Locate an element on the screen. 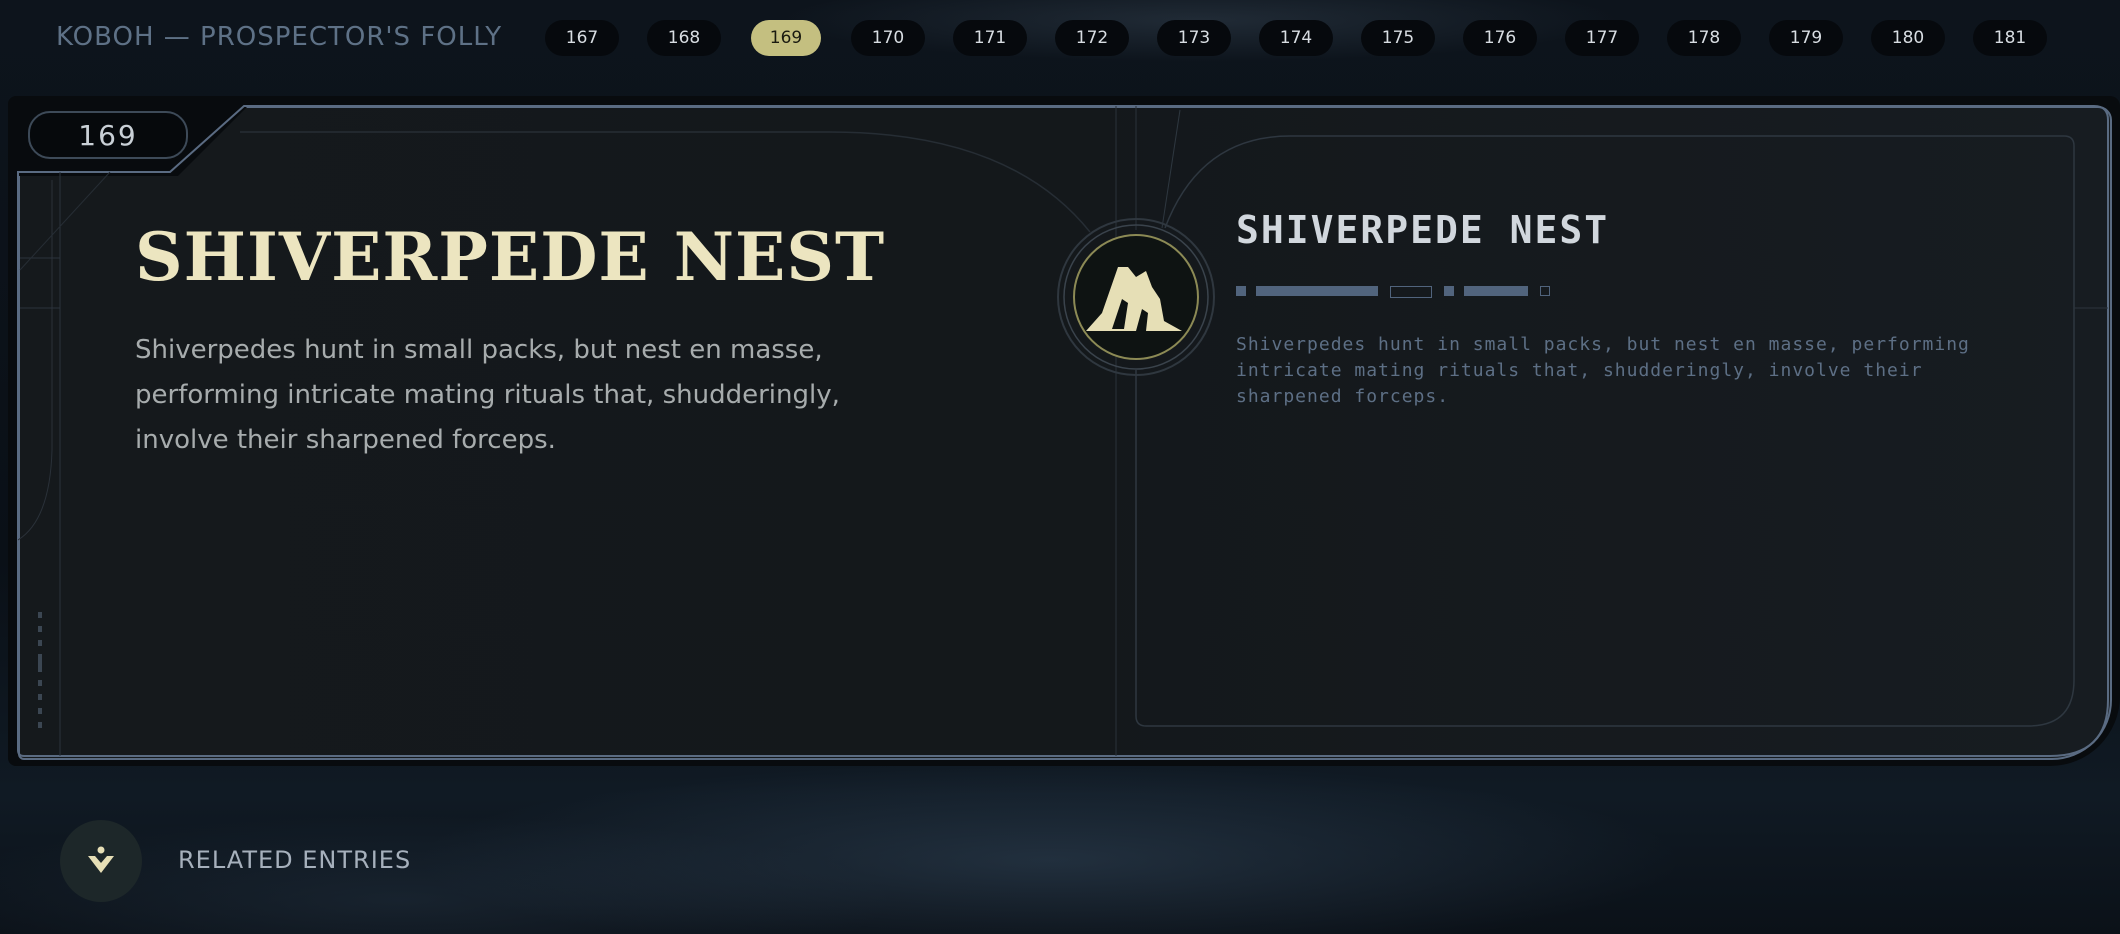 Image resolution: width=2120 pixels, height=934 pixels. aurebesh-title: SHIVERPEDE NEST is located at coordinates (1423, 230).